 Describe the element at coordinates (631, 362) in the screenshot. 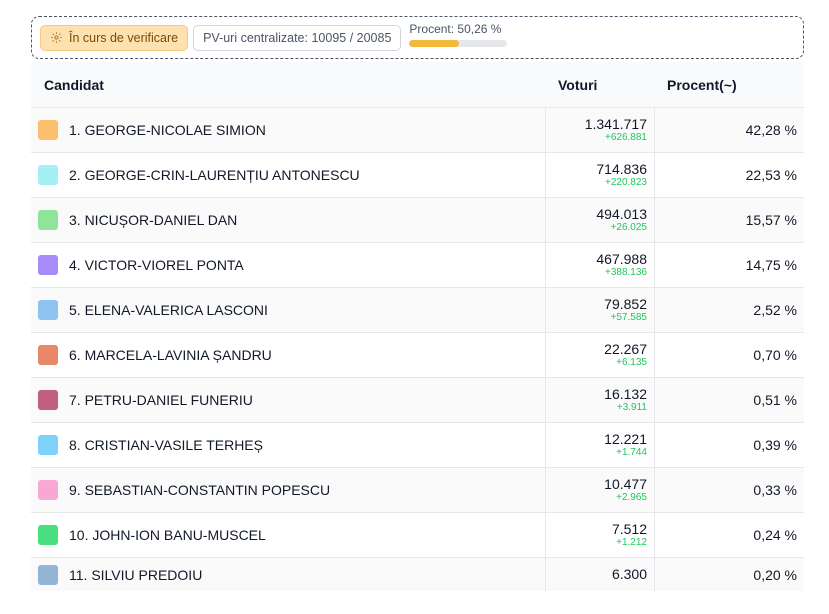

I see `votes-delta: +6.135` at that location.